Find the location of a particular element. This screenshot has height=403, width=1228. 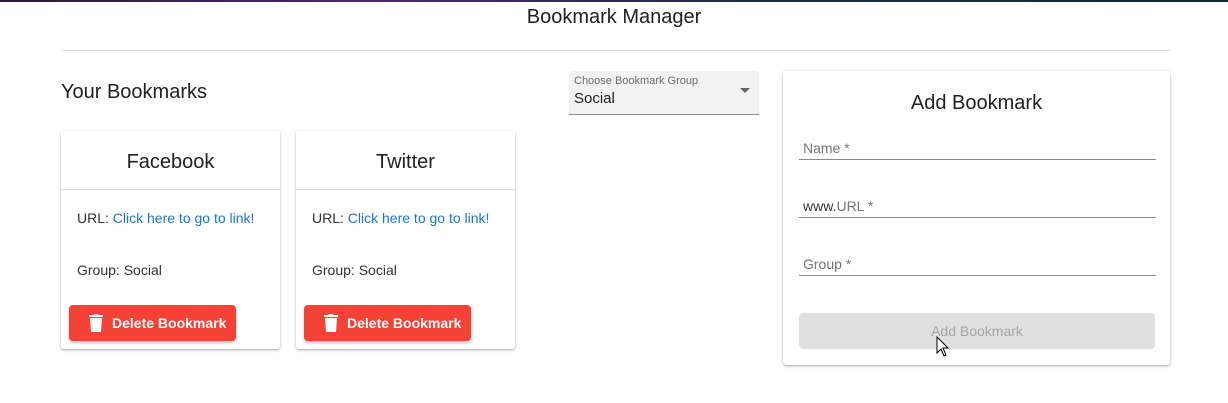

group-field: Group * is located at coordinates (977, 265).